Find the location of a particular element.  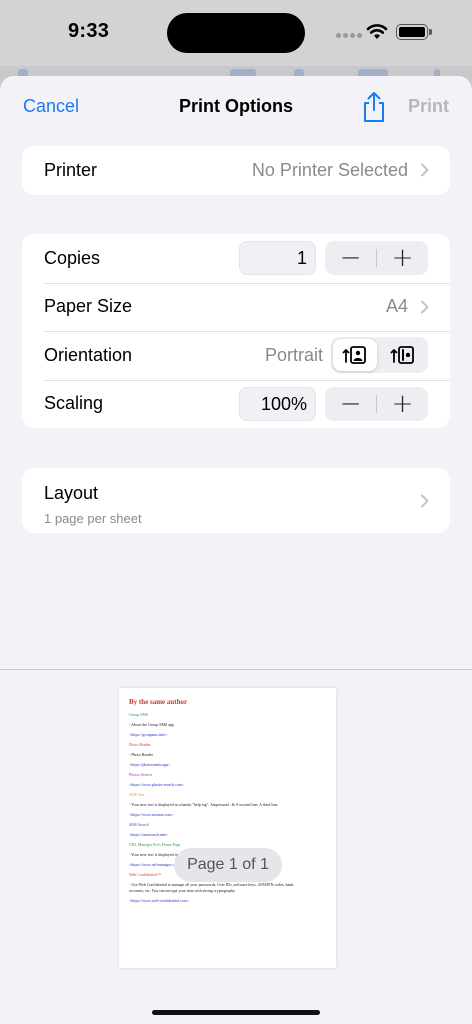

landscape-orientation-button is located at coordinates (403, 355).